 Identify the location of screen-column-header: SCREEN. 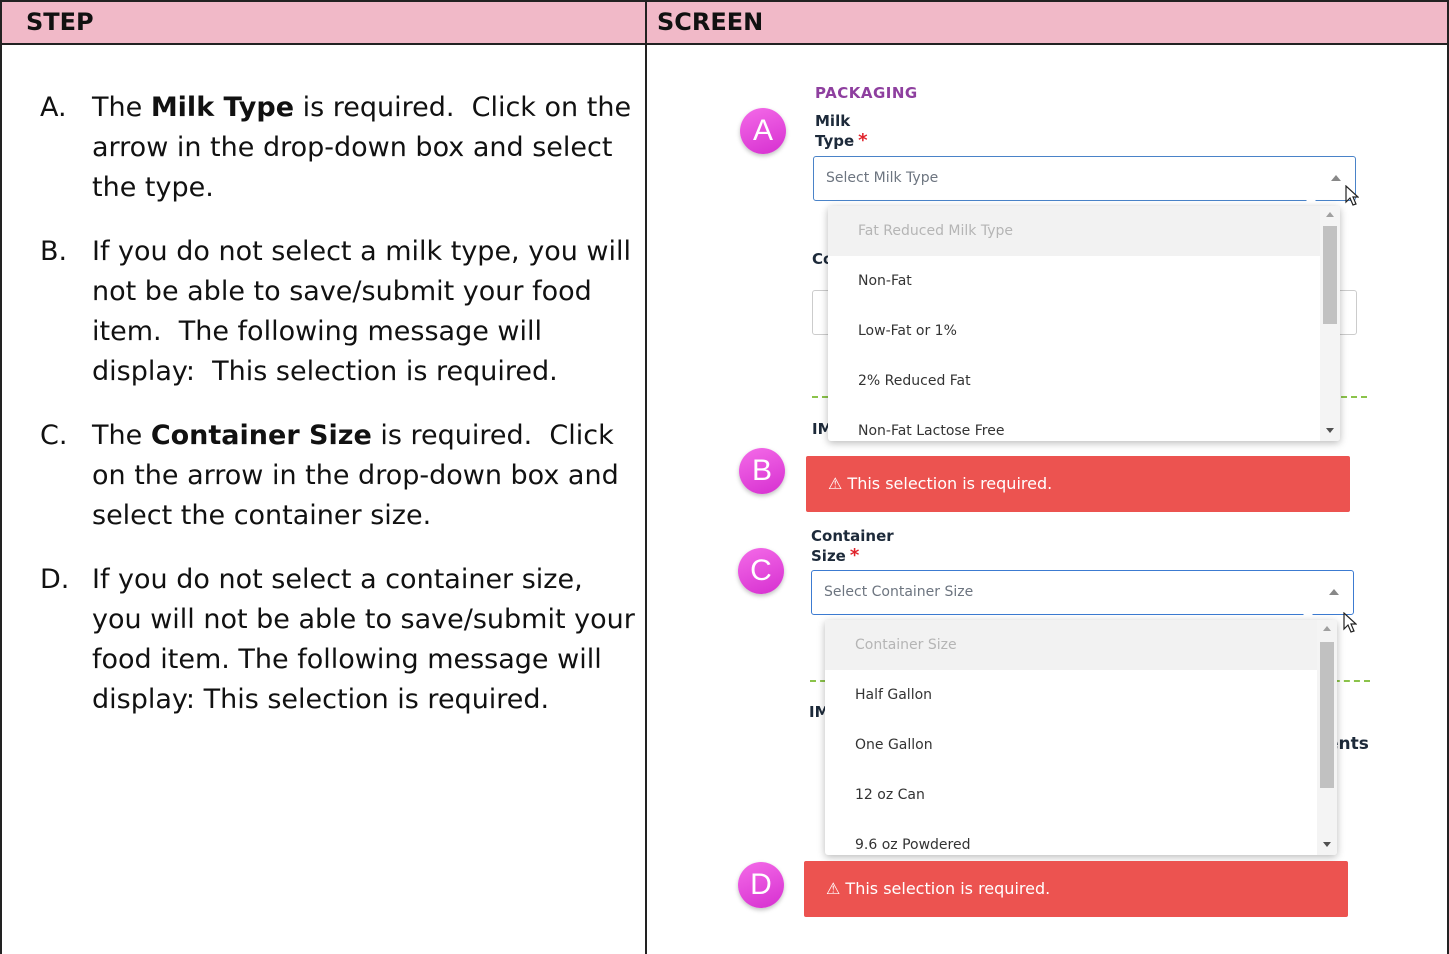
(1047, 22).